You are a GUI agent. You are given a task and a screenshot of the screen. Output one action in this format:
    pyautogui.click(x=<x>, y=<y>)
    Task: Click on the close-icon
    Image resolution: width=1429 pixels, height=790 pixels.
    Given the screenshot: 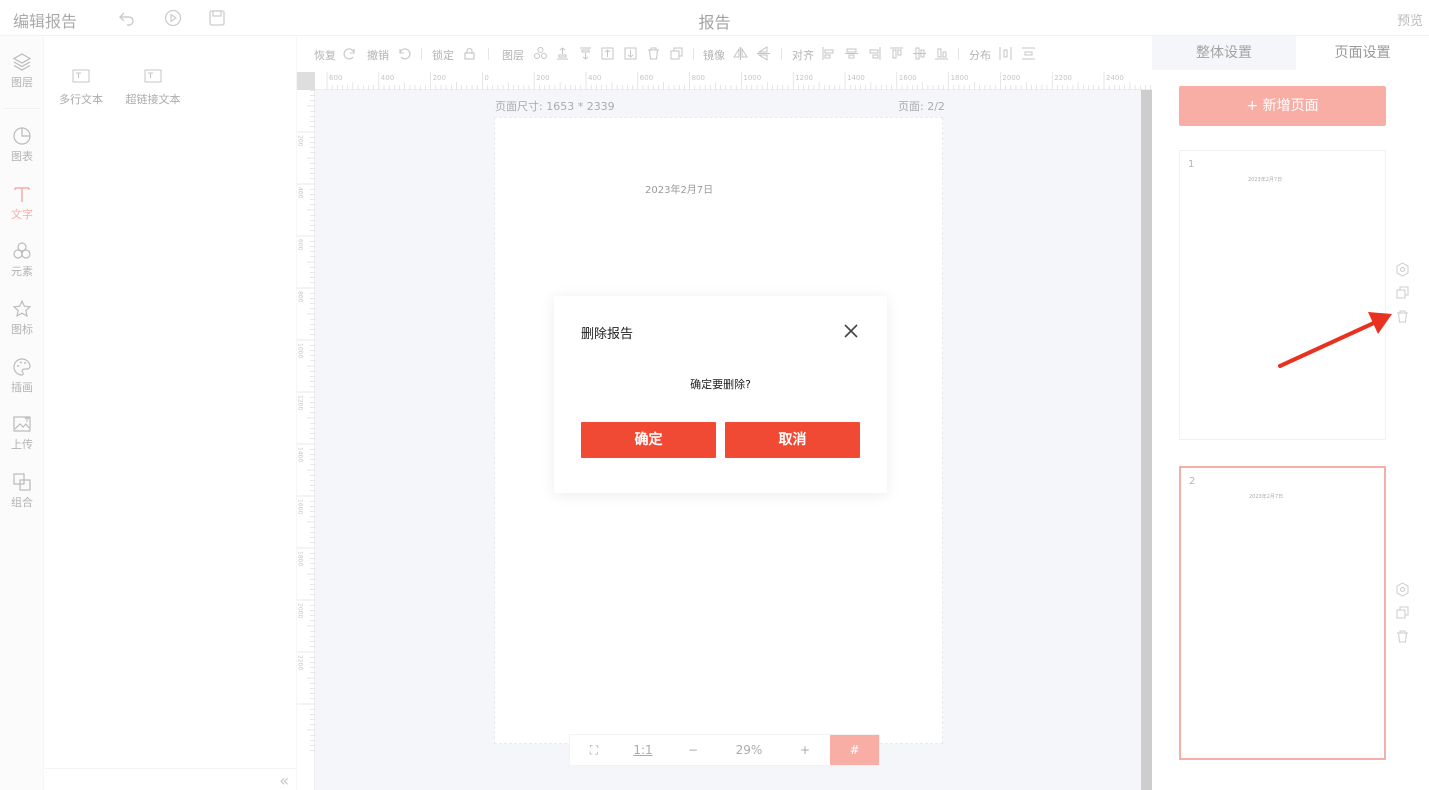 What is the action you would take?
    pyautogui.click(x=851, y=331)
    